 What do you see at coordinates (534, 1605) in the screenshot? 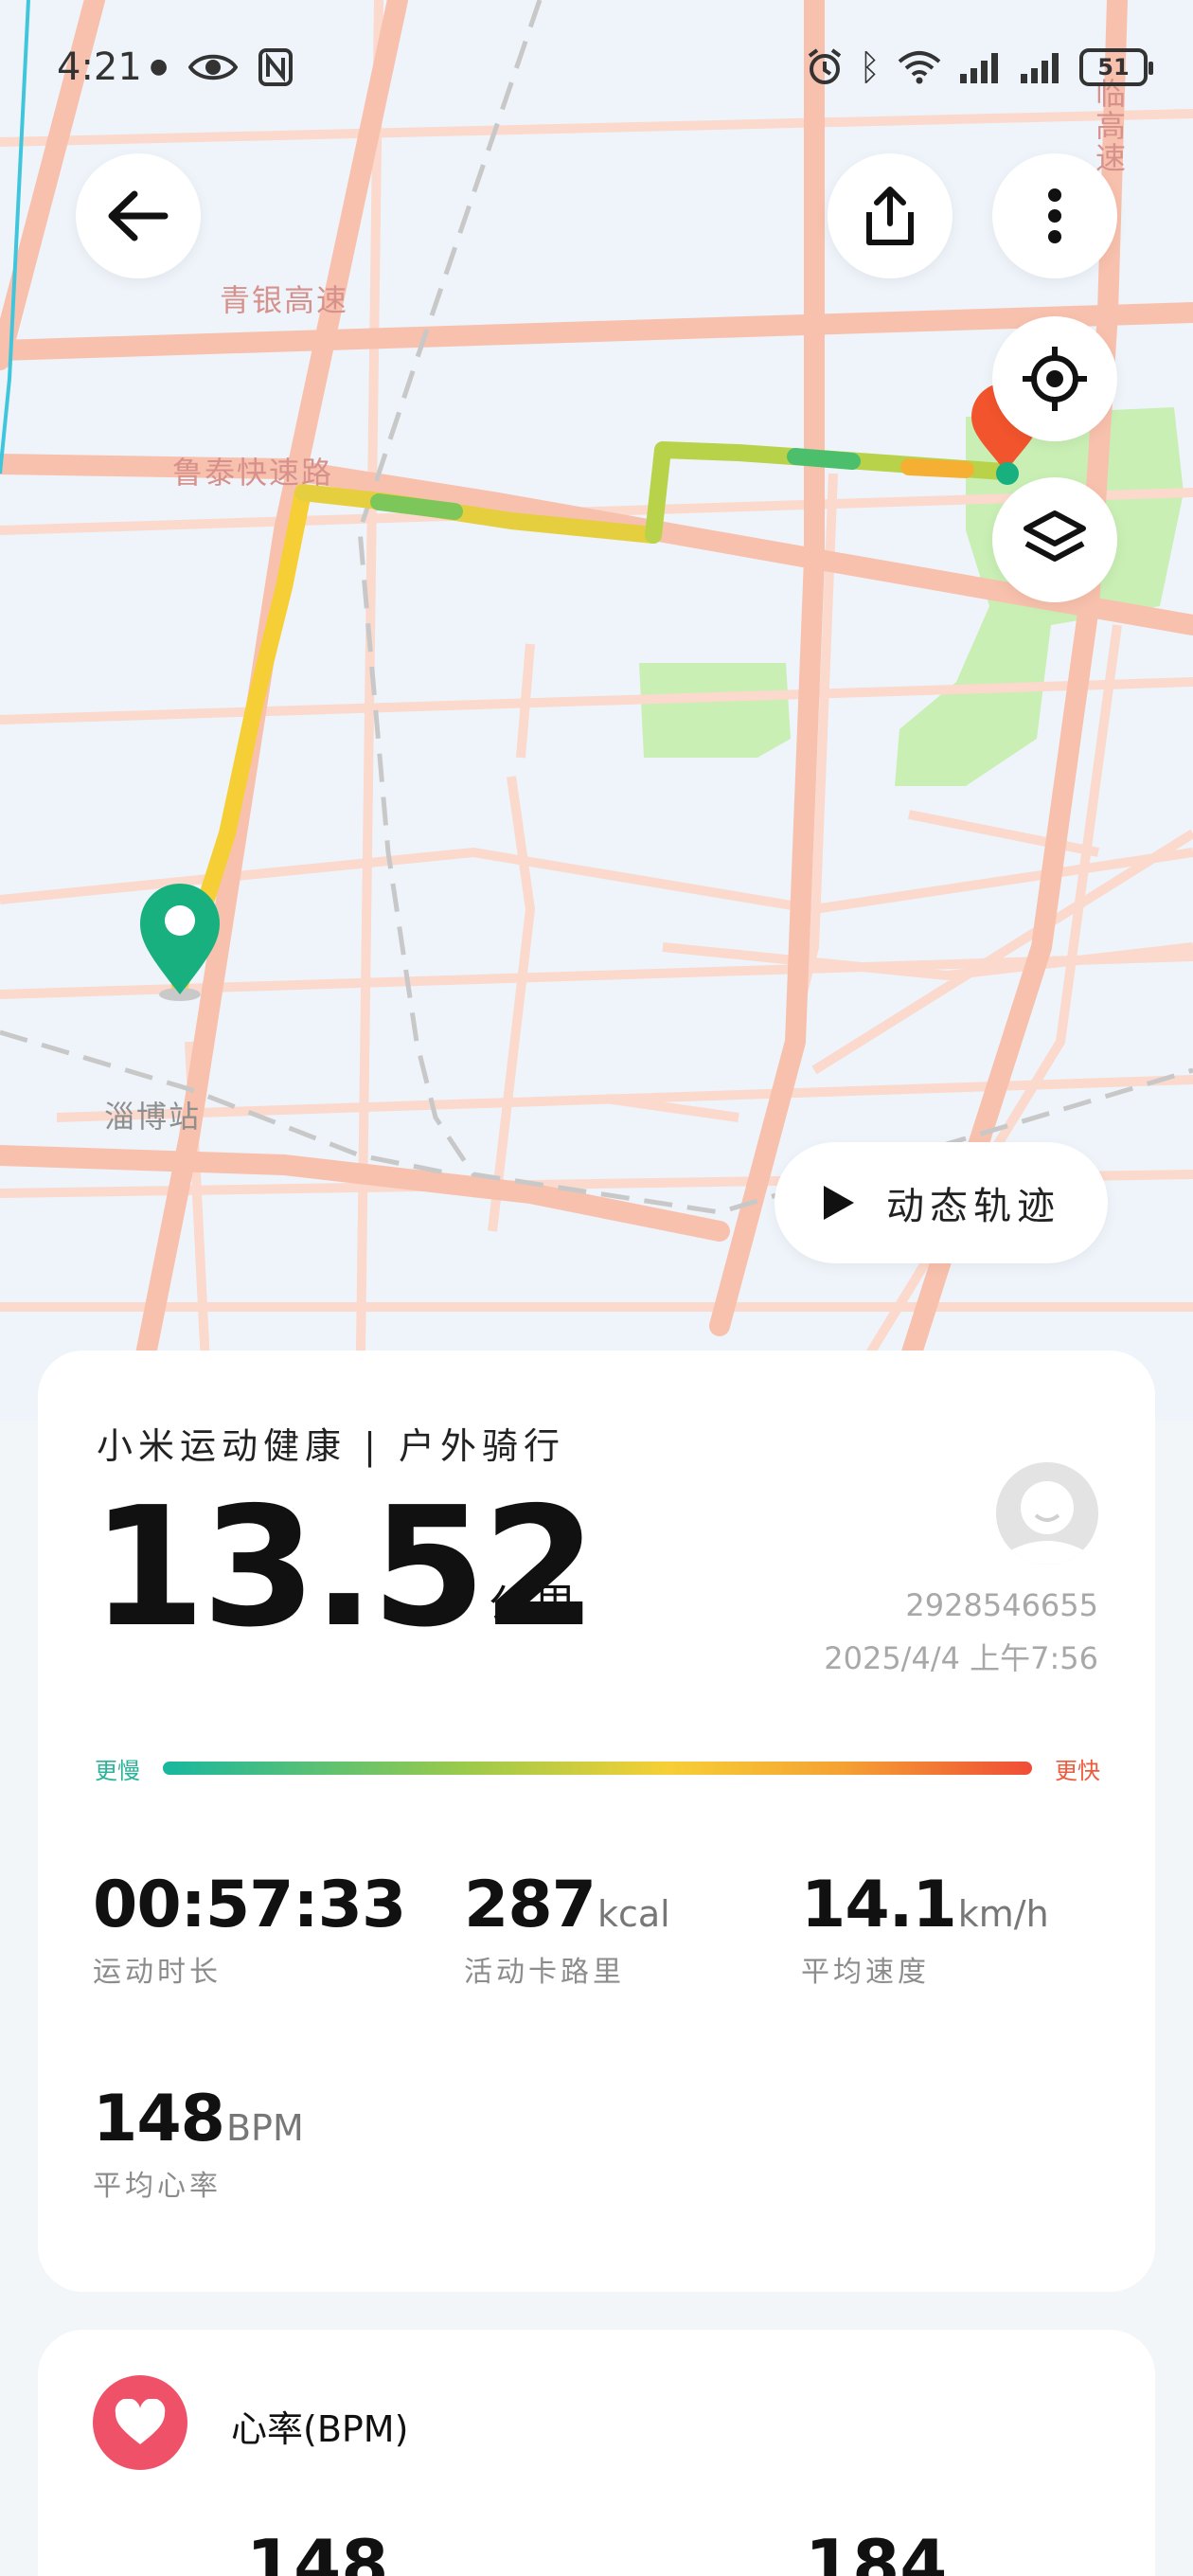
I see `distance-unit: 公里` at bounding box center [534, 1605].